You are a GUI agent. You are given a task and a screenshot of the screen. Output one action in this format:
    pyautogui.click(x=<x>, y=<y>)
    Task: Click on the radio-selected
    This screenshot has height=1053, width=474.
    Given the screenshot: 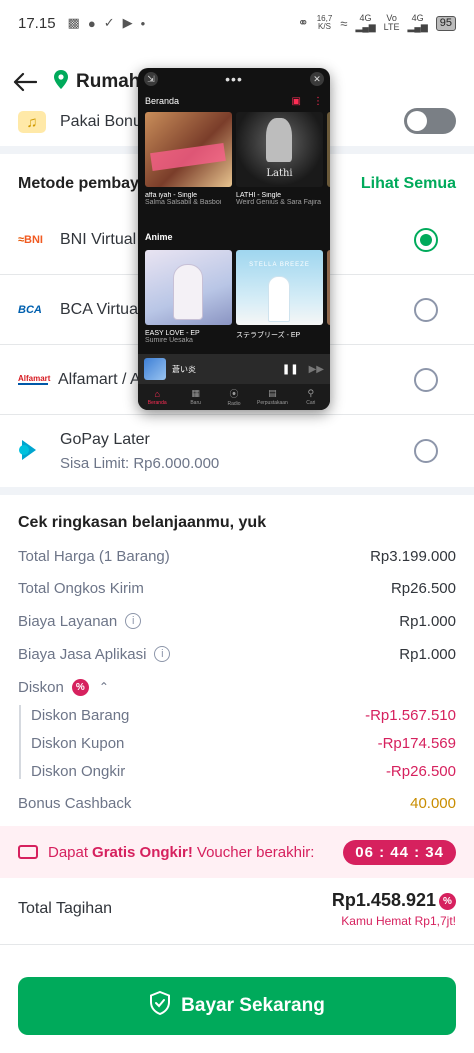 What is the action you would take?
    pyautogui.click(x=426, y=239)
    